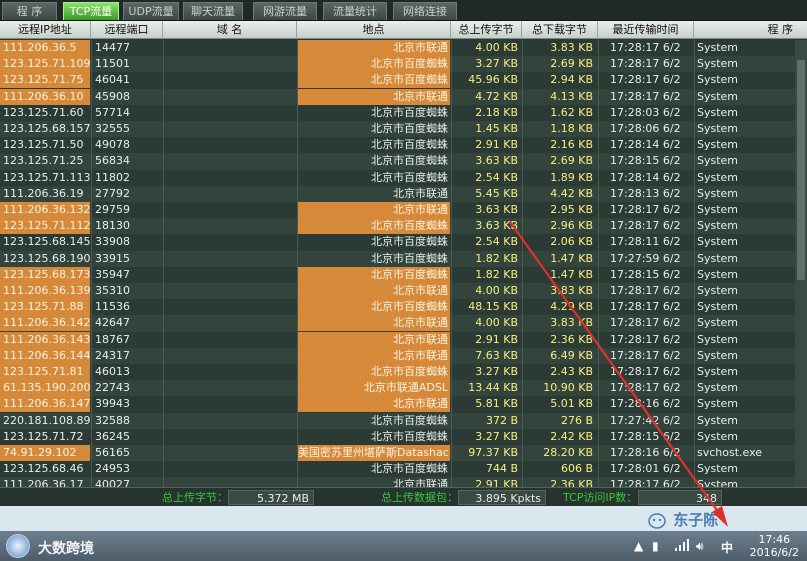  What do you see at coordinates (43, 161) in the screenshot?
I see `remote-ip-cell: 123.125.71.25` at bounding box center [43, 161].